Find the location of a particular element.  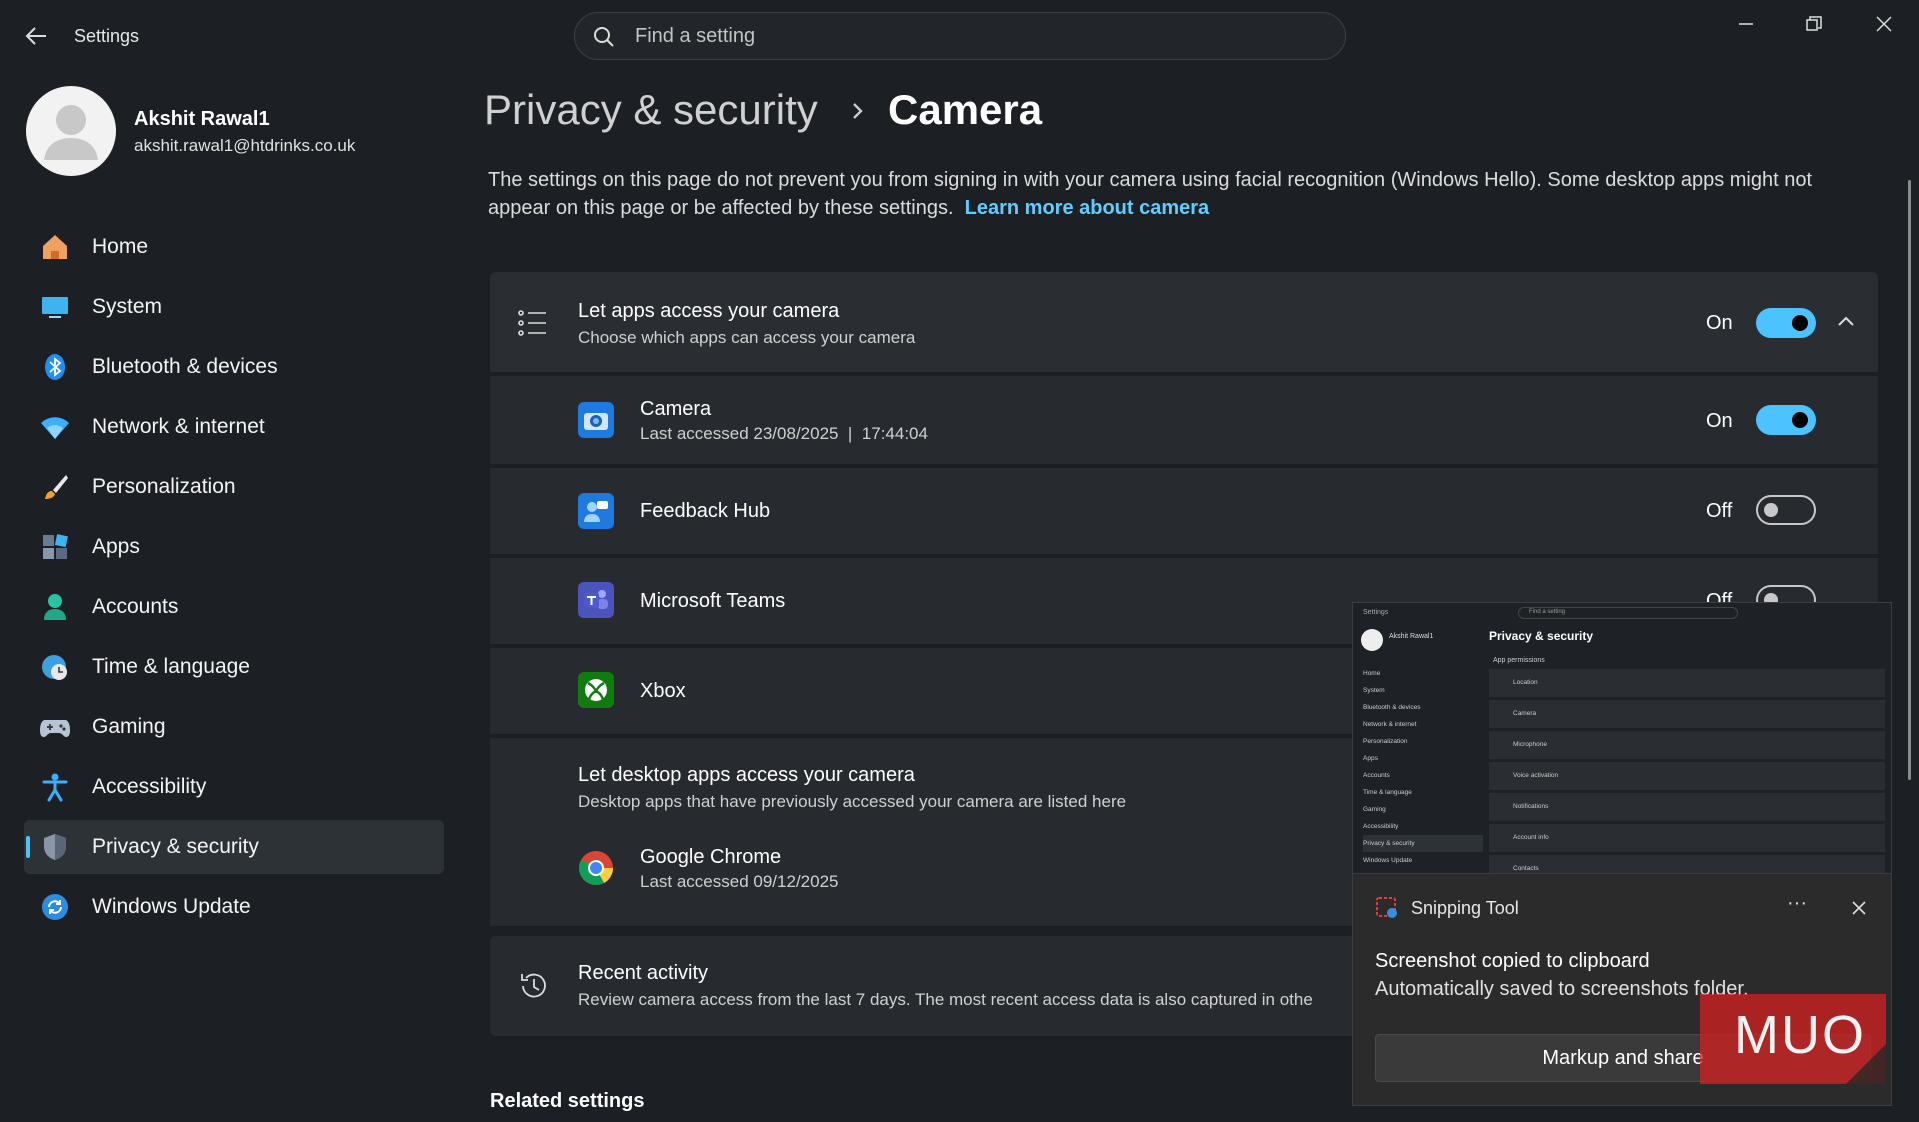

app-name: Camera is located at coordinates (676, 409).